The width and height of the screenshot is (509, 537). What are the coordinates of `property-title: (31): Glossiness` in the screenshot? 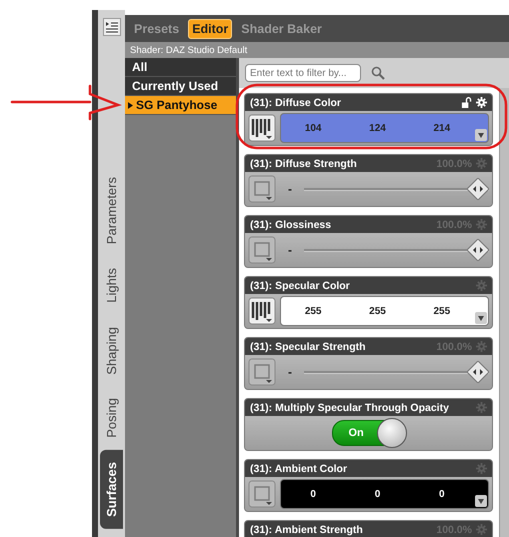 It's located at (291, 224).